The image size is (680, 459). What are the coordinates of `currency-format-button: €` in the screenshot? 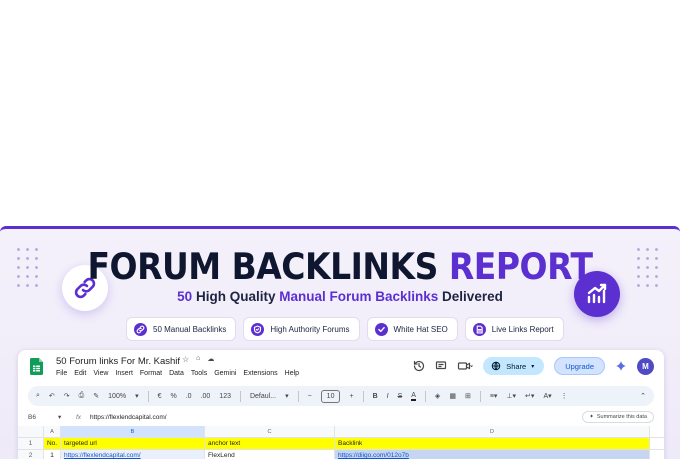 It's located at (160, 396).